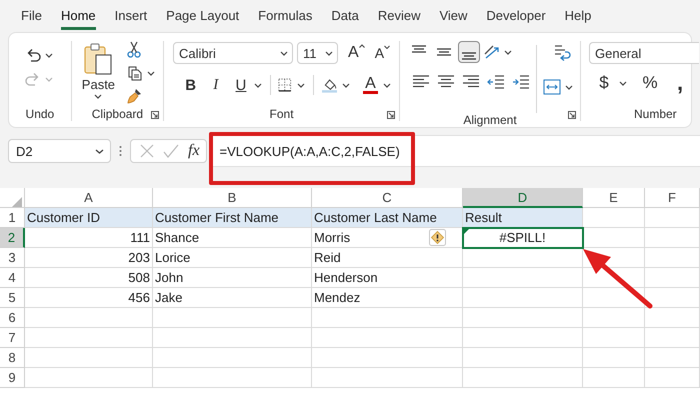 This screenshot has width=700, height=400. I want to click on row-header: 9, so click(12, 378).